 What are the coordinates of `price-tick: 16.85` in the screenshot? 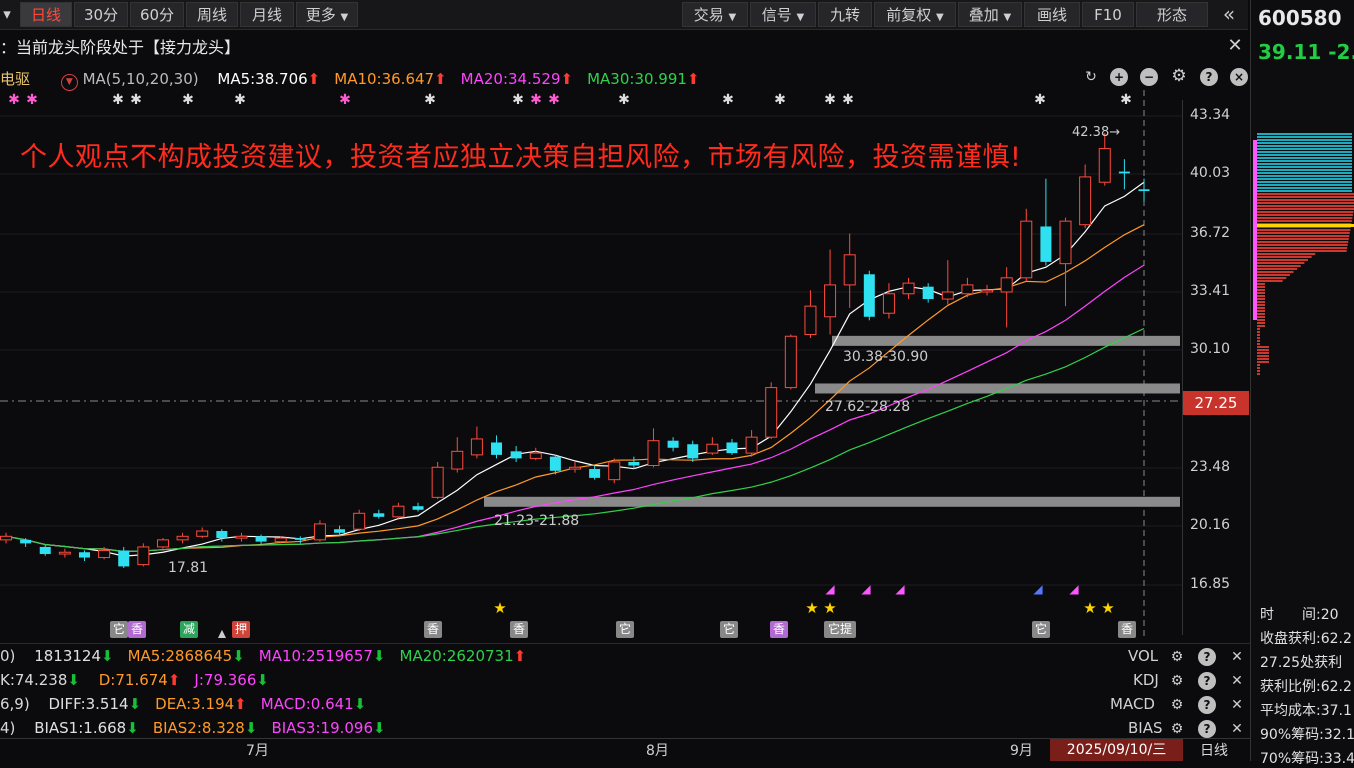 It's located at (1210, 584).